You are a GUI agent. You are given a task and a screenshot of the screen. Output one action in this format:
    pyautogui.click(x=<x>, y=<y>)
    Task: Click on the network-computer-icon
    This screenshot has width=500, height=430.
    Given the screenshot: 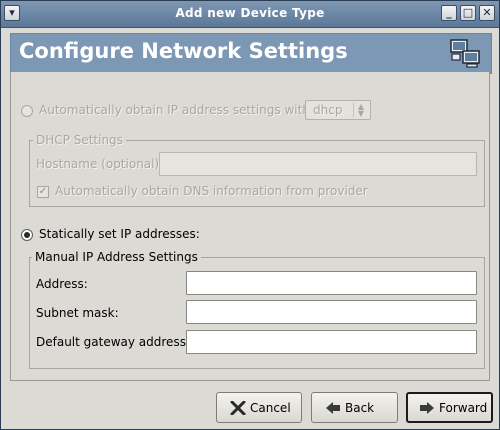 What is the action you would take?
    pyautogui.click(x=465, y=53)
    